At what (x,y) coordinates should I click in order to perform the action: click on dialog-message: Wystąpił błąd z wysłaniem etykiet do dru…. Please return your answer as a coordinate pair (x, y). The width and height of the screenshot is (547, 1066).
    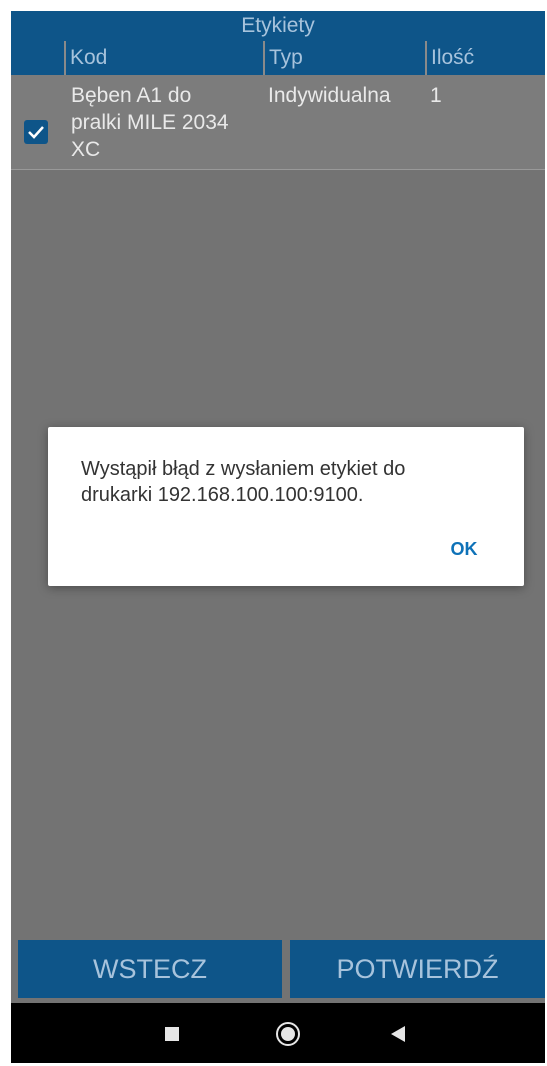
    Looking at the image, I should click on (291, 482).